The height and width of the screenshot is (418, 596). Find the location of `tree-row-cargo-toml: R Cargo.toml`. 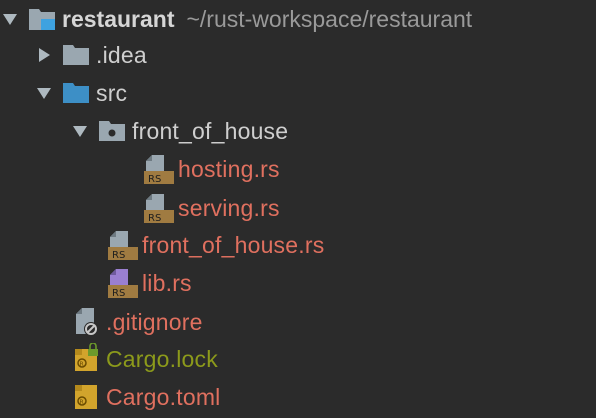

tree-row-cargo-toml: R Cargo.toml is located at coordinates (145, 397).